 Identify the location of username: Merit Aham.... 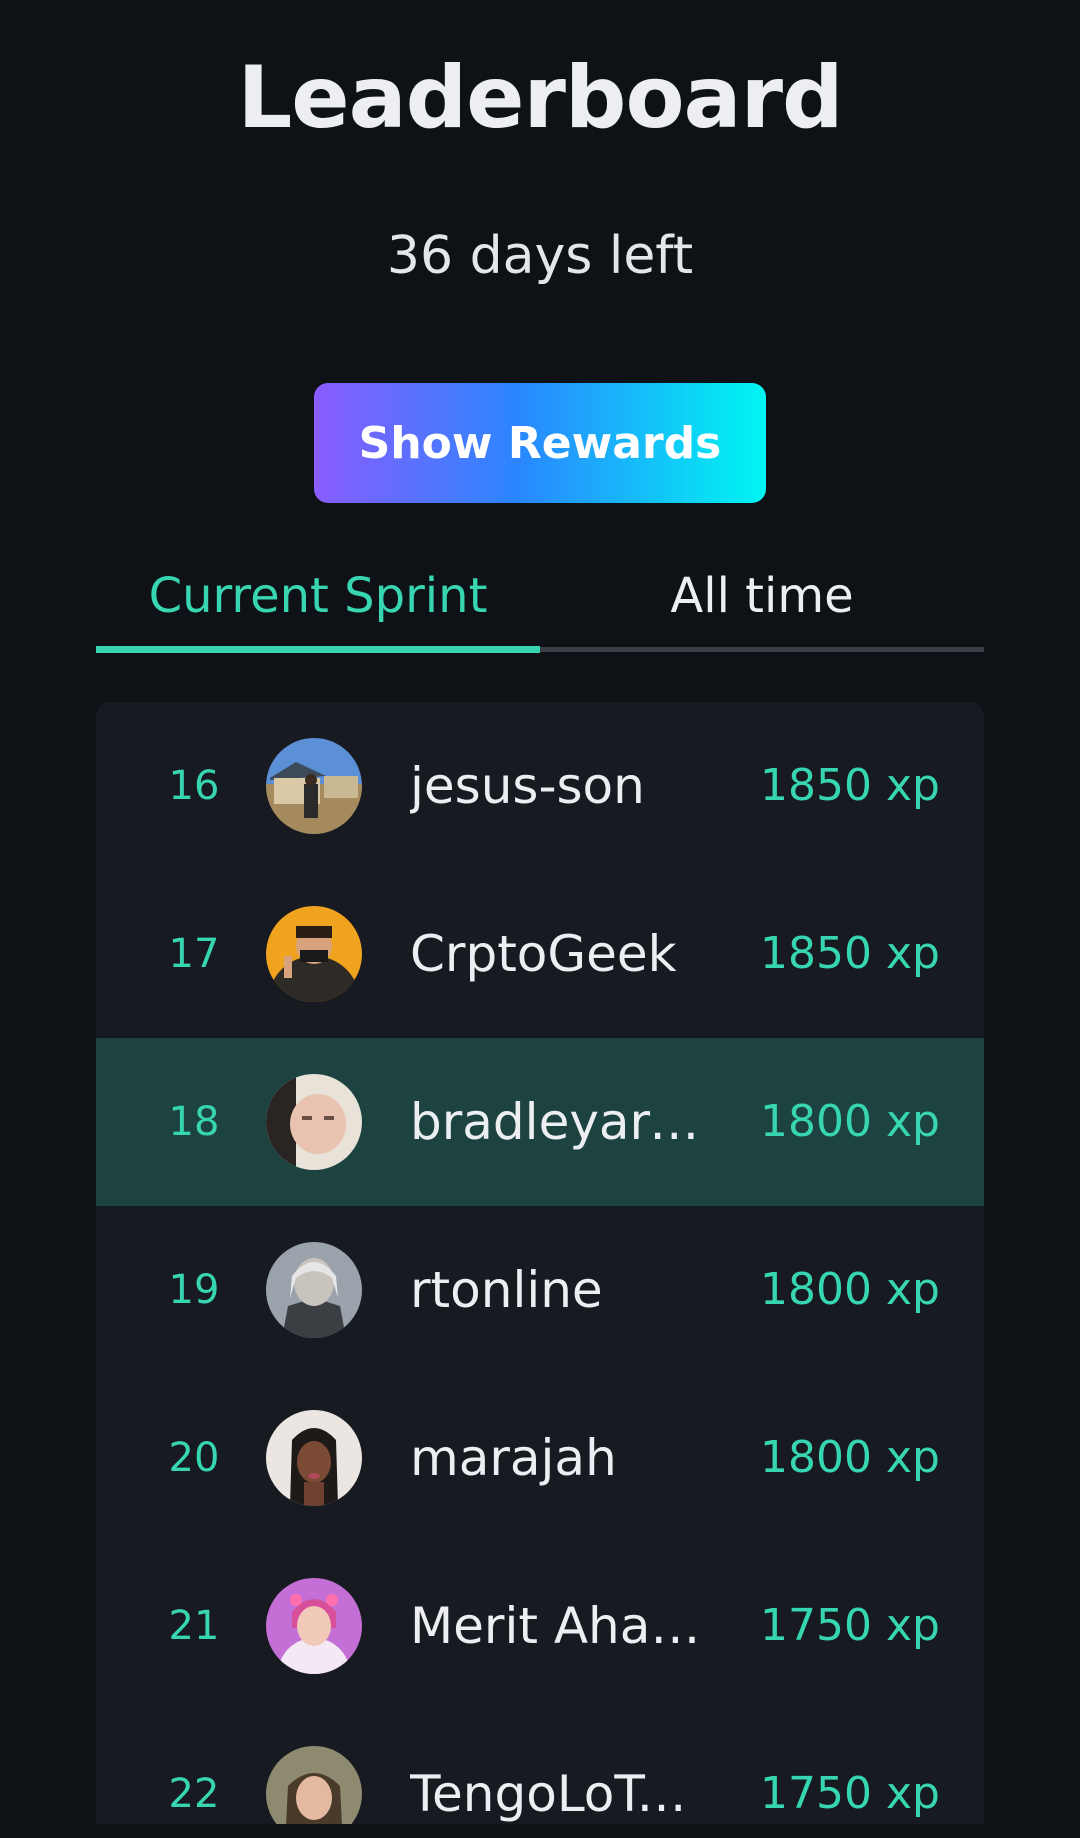
(560, 1626).